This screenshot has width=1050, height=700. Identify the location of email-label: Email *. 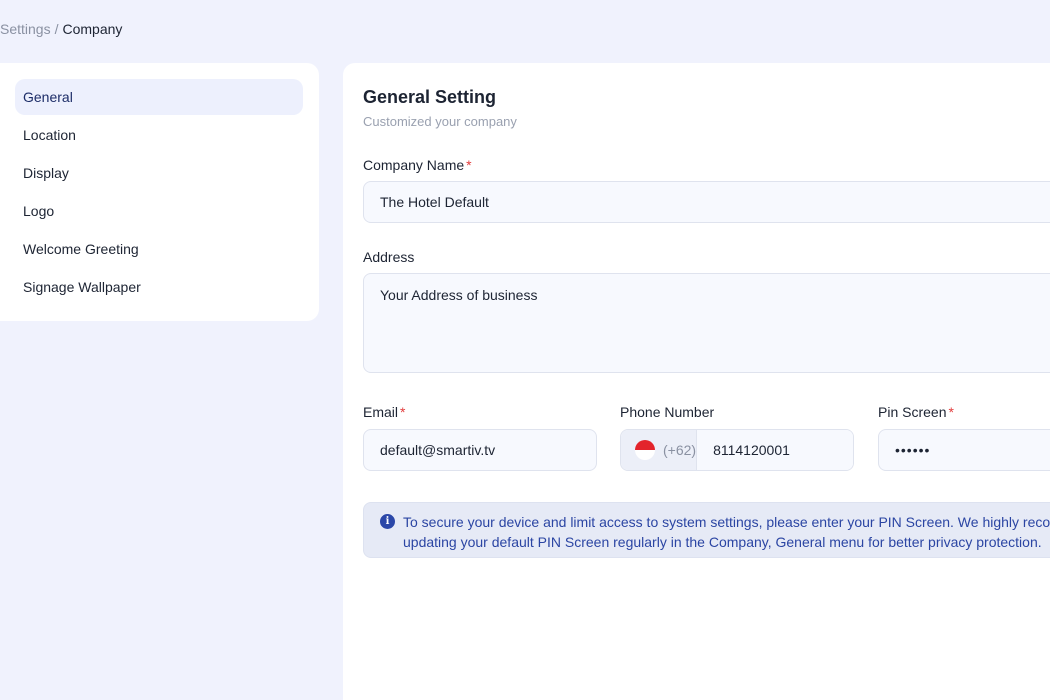
(384, 412).